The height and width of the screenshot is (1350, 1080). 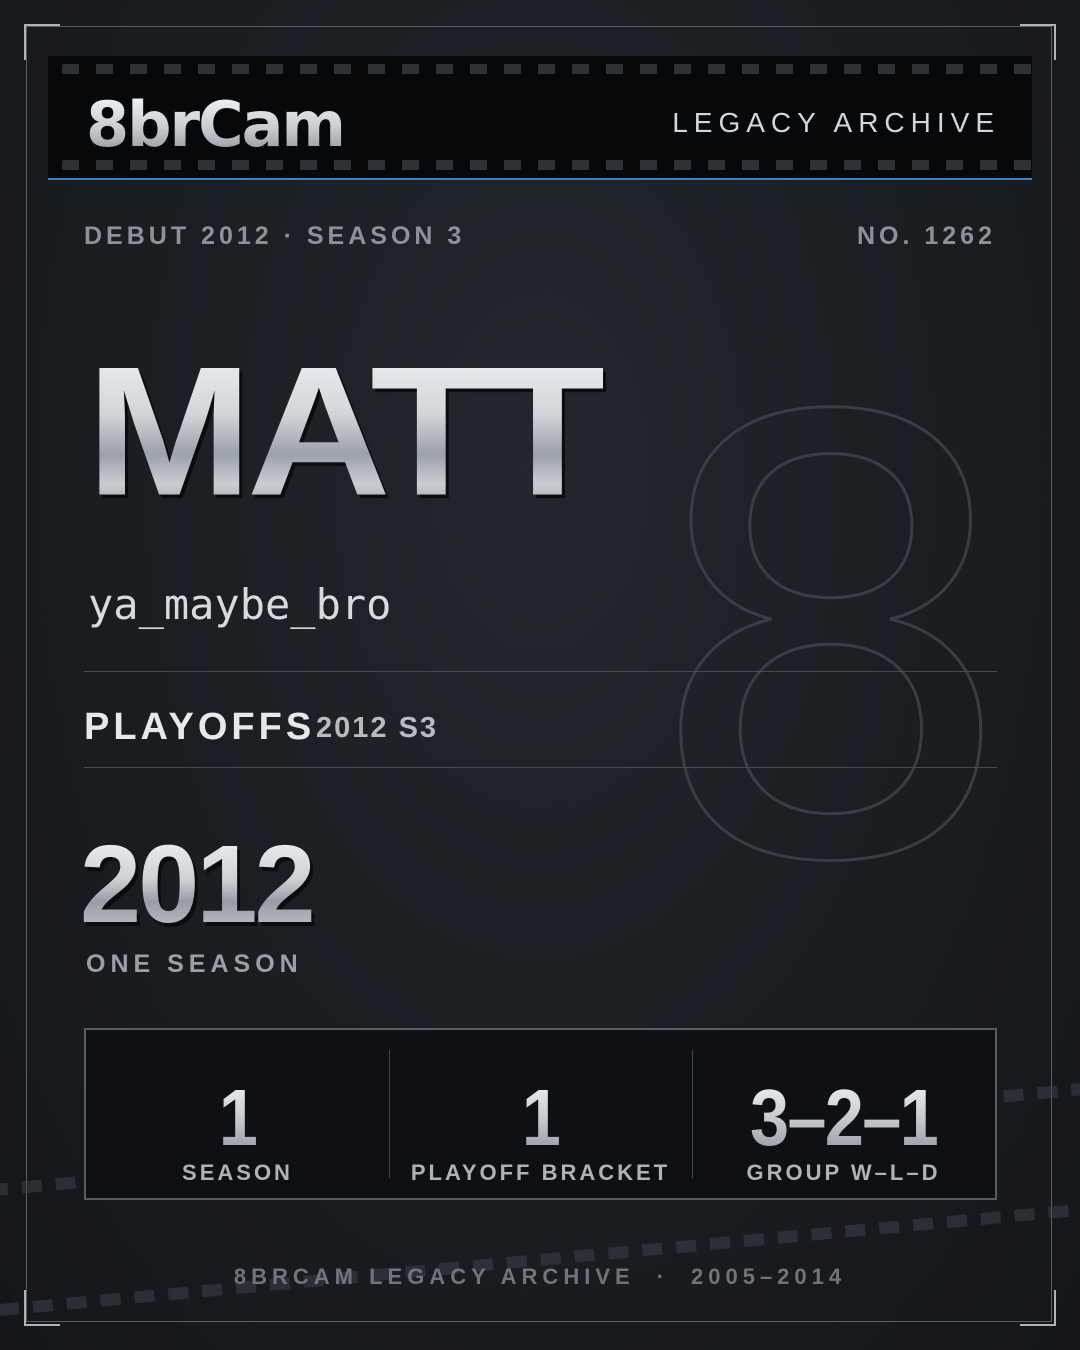 I want to click on stat-group-record: 3–2–1 GROUP W–L–D, so click(x=843, y=1114).